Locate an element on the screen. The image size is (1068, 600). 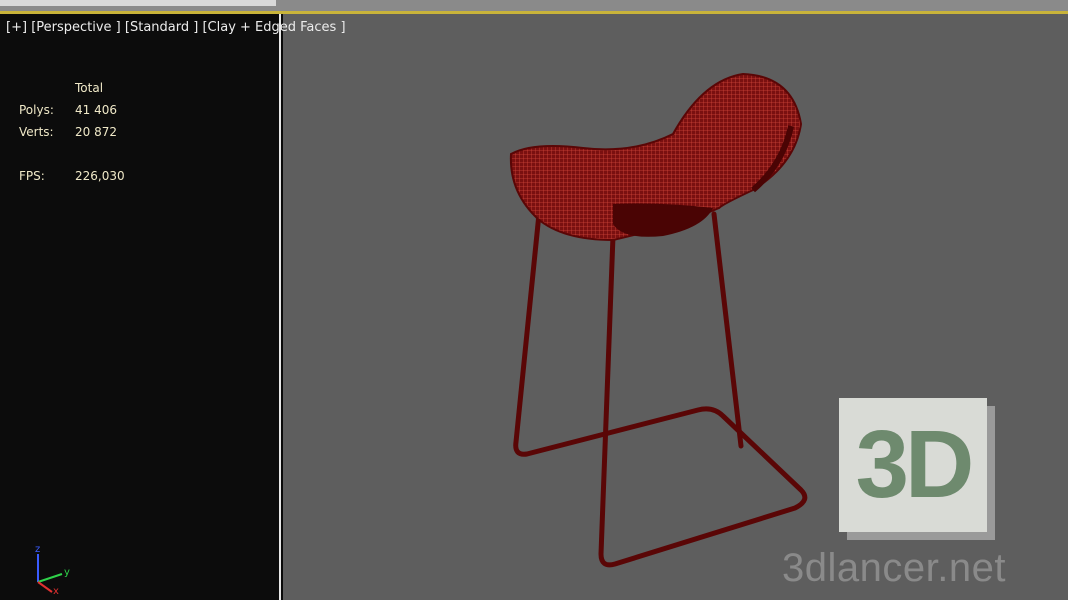
polys-row: Polys: 41 406 is located at coordinates (72, 110).